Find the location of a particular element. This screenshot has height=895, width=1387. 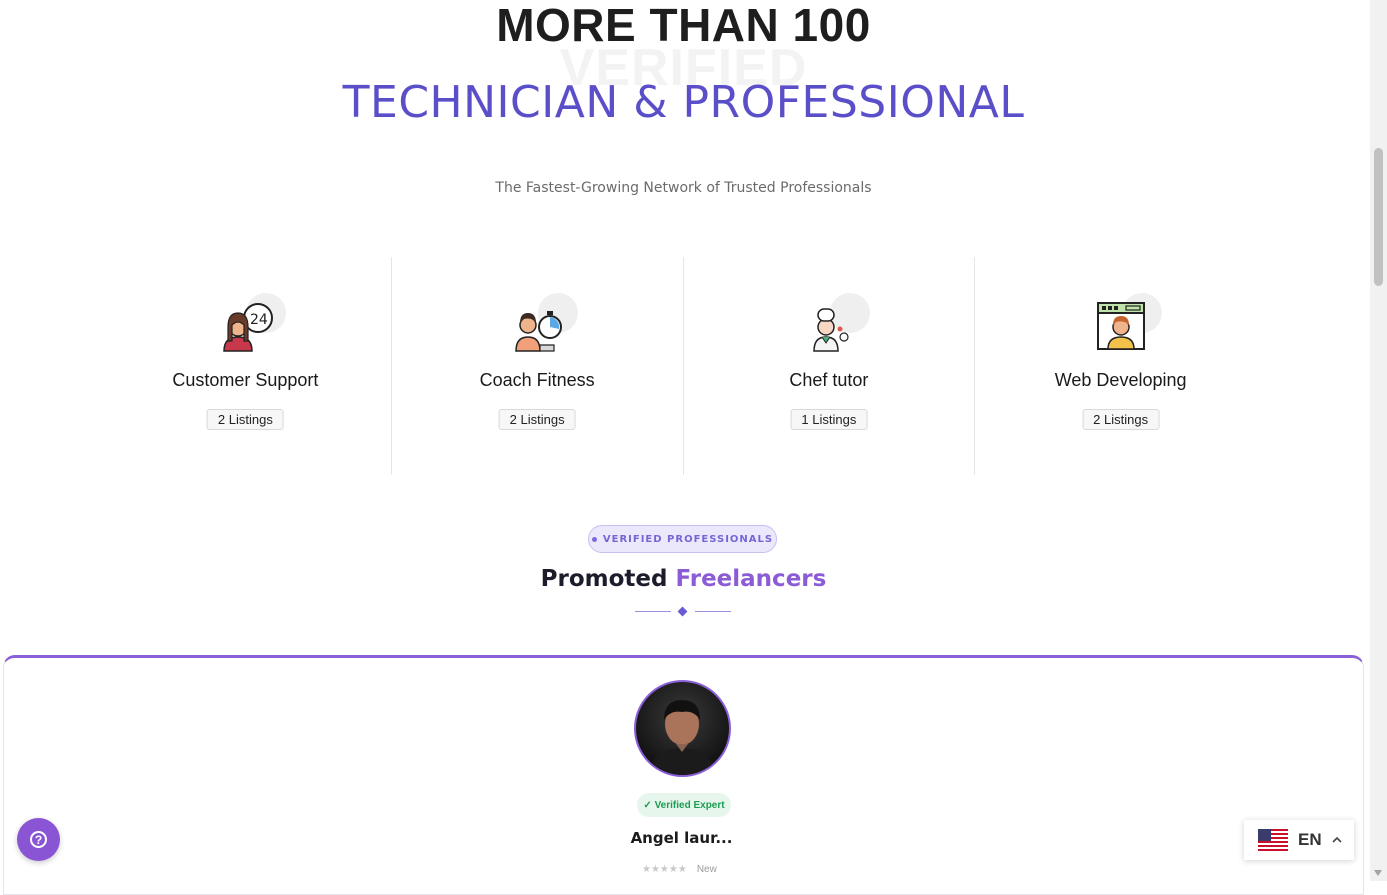

category-card-web-developing: Web Developing 2 Listings is located at coordinates (1120, 366).